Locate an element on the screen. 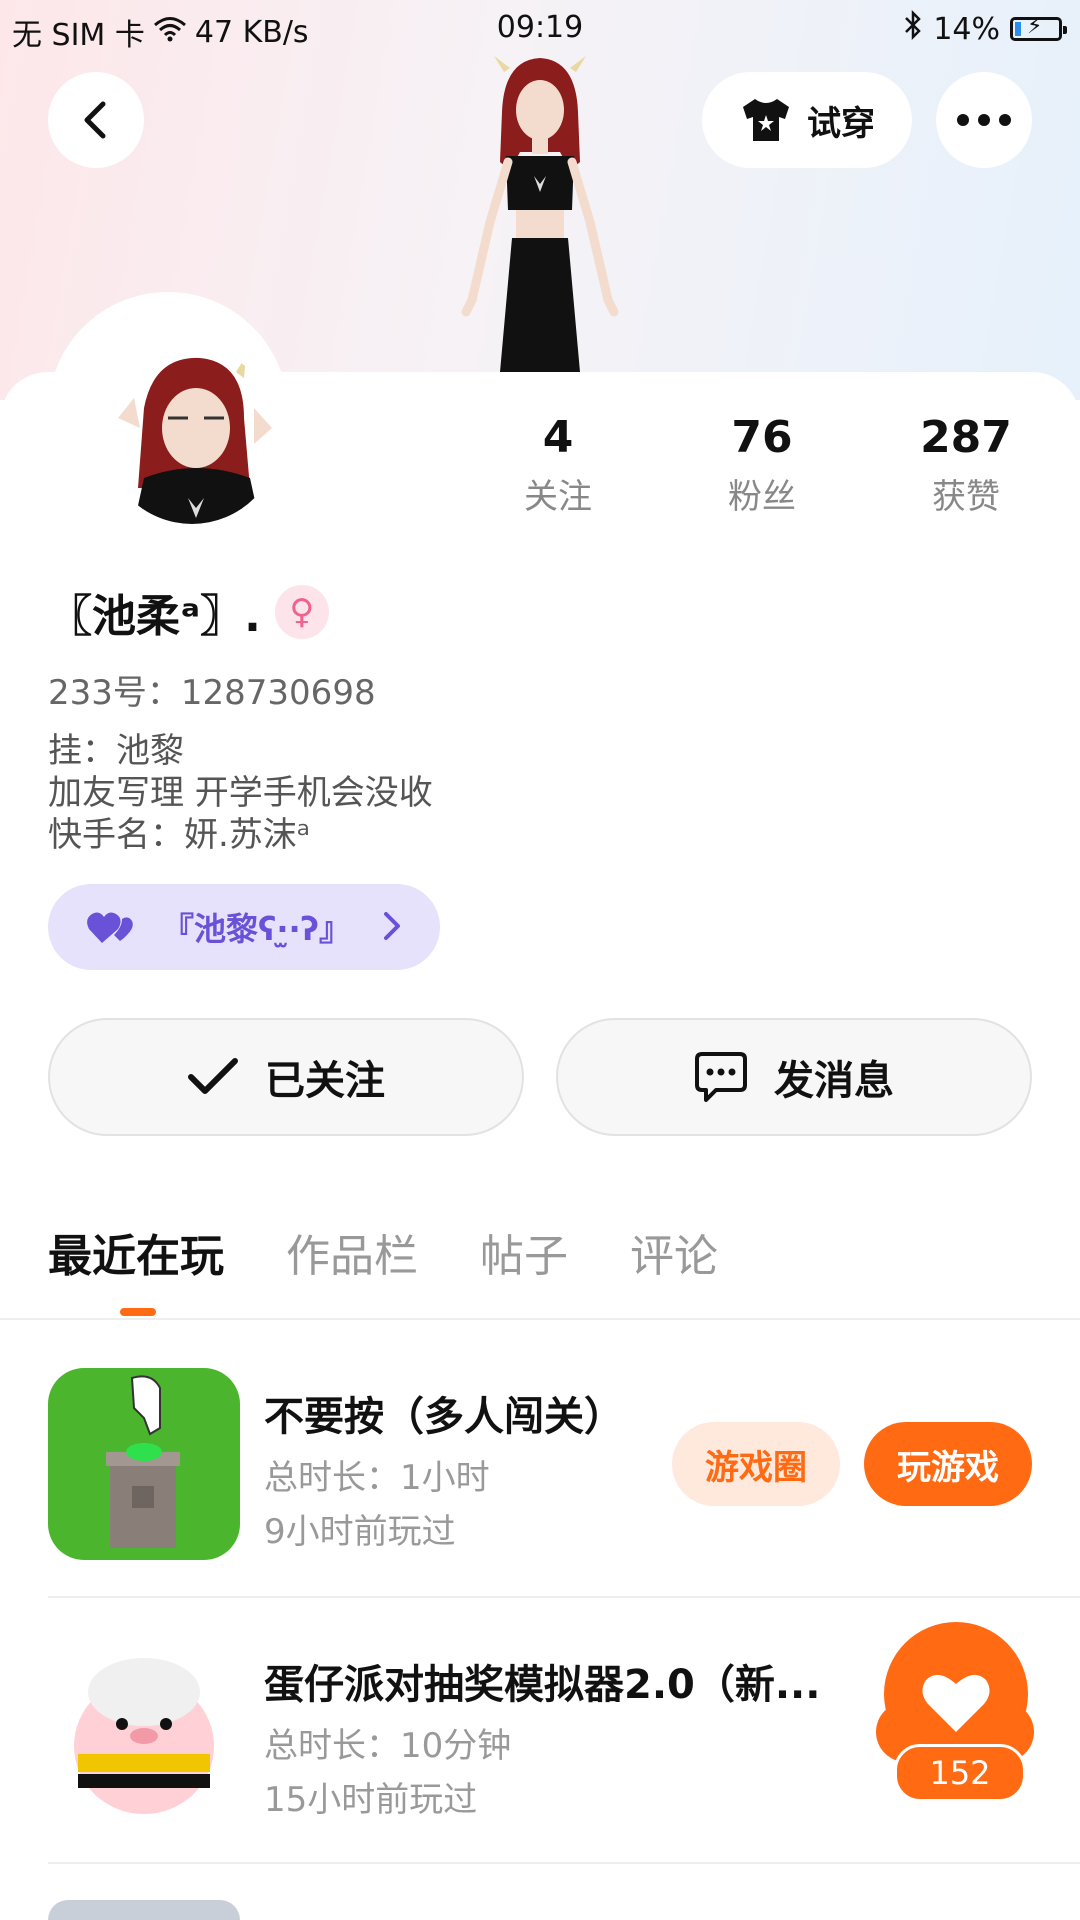  relationship-tag: 『池黎ʕ·̫·ʔ』 is located at coordinates (244, 927).